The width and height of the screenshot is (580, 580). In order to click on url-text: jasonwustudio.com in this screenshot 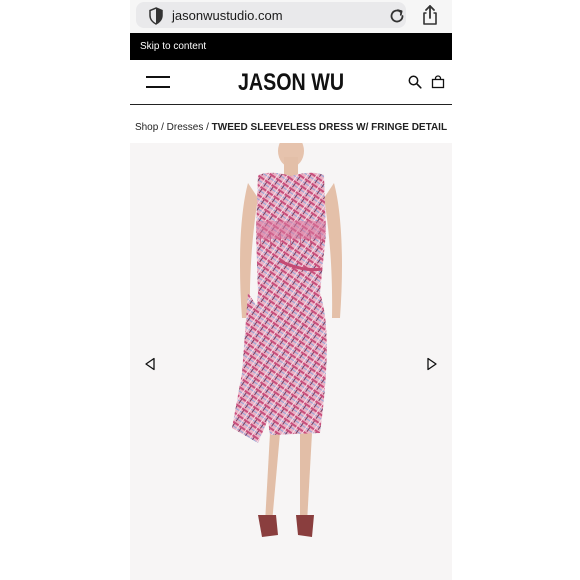, I will do `click(227, 15)`.